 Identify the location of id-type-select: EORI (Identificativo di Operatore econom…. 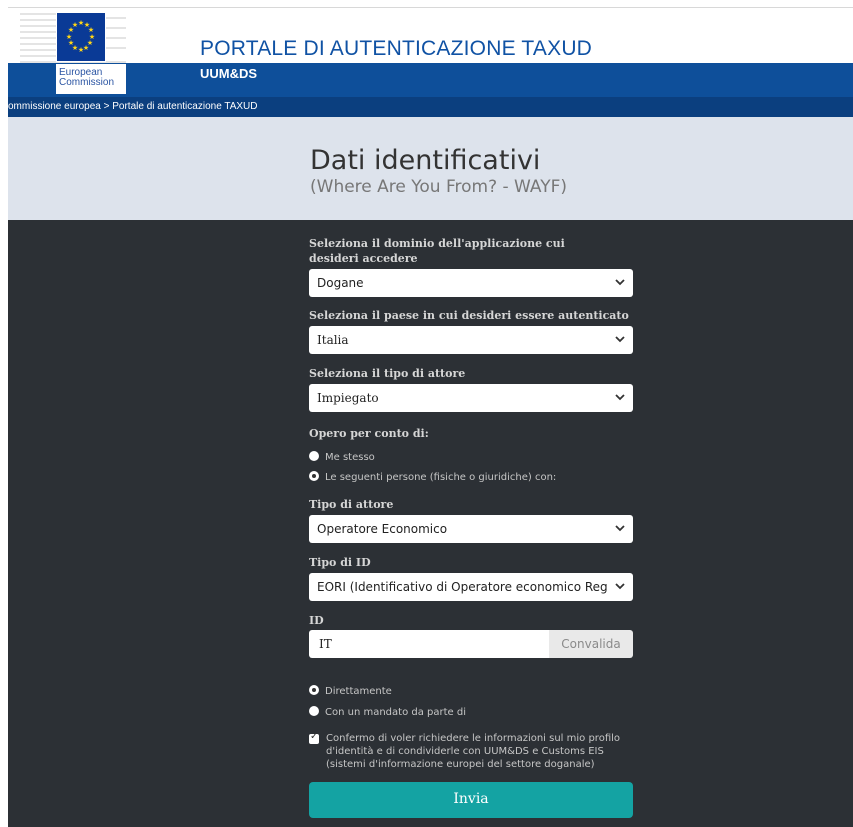
(471, 587).